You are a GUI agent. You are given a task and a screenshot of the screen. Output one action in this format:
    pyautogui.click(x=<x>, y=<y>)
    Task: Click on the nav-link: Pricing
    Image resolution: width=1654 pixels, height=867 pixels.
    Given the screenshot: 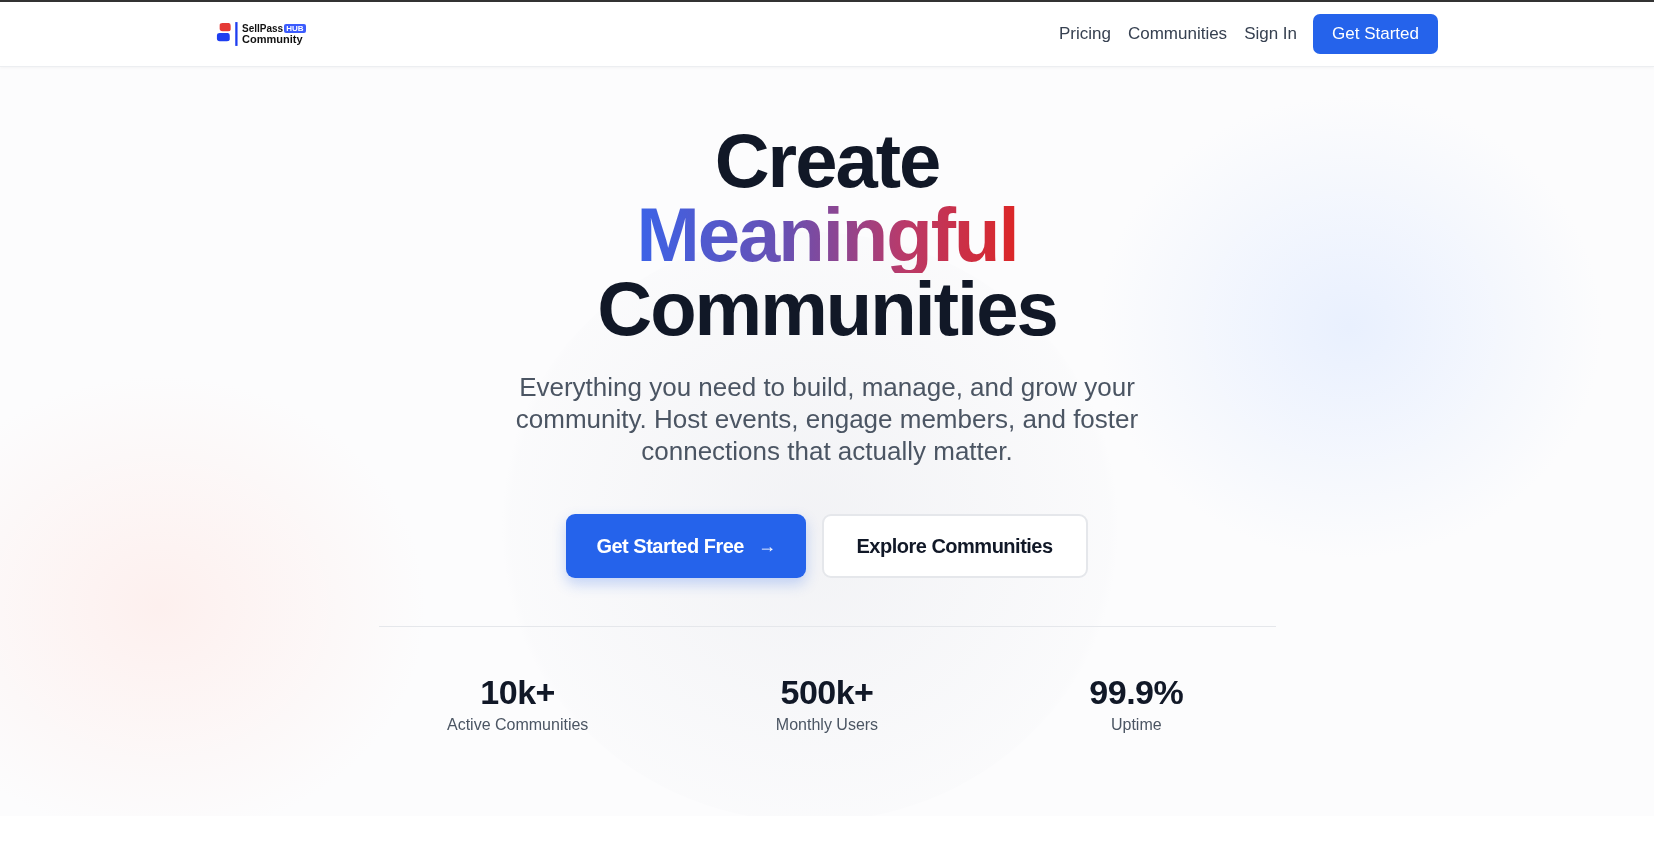 What is the action you would take?
    pyautogui.click(x=1084, y=34)
    